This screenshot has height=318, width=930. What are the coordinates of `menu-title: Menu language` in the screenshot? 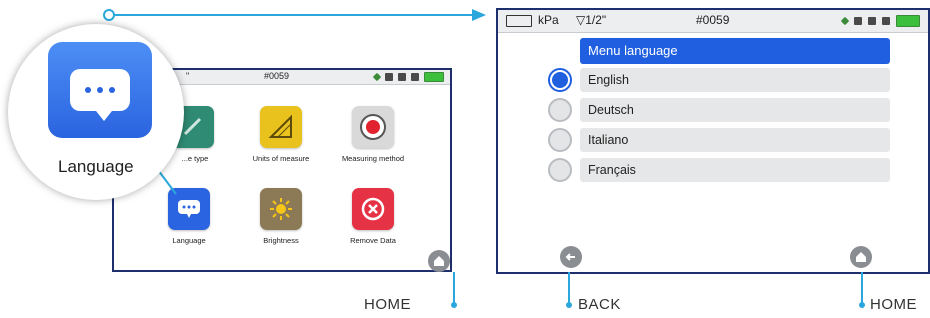 It's located at (735, 51).